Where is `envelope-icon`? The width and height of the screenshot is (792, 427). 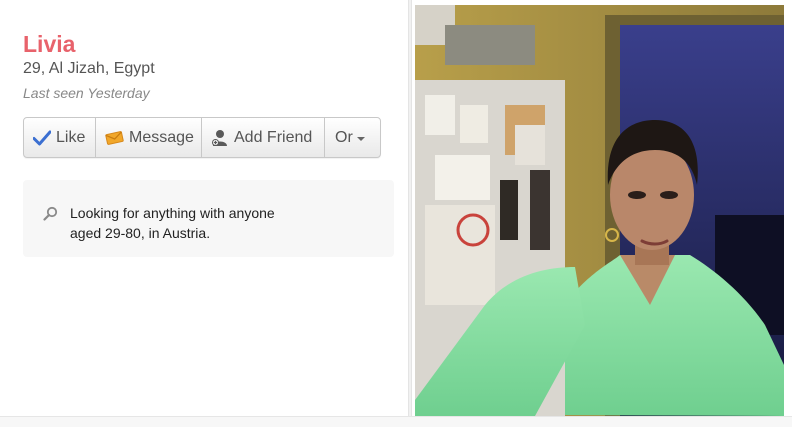
envelope-icon is located at coordinates (114, 137).